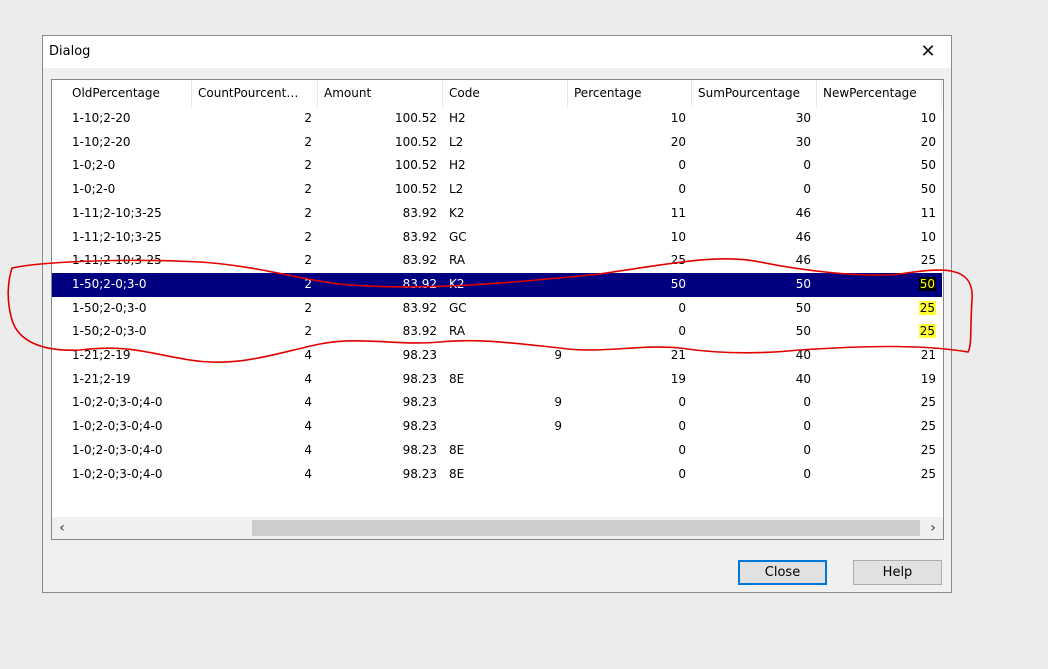 The image size is (1048, 669). Describe the element at coordinates (879, 93) in the screenshot. I see `column-header-newpercentage: NewPercentage` at that location.